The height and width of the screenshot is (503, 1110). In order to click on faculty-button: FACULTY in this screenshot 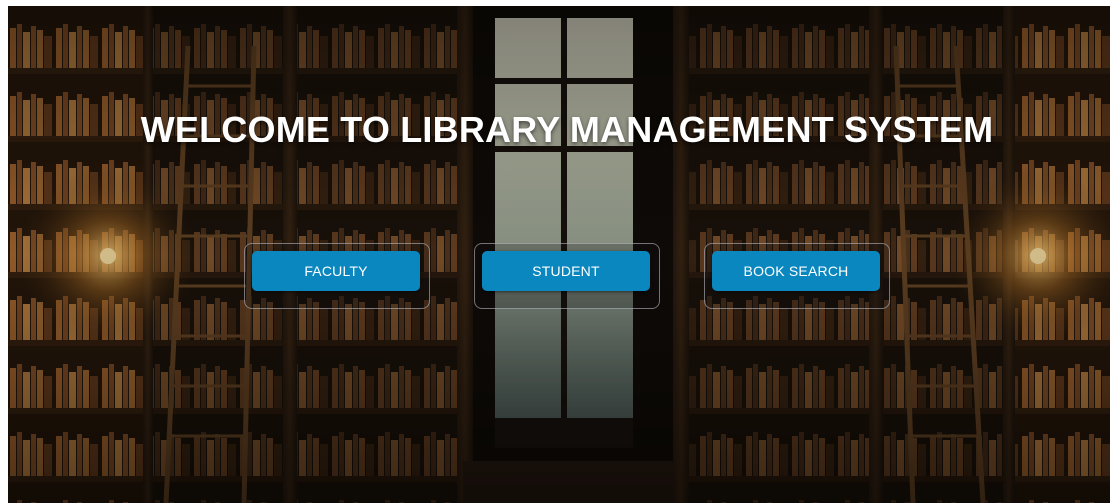, I will do `click(336, 271)`.